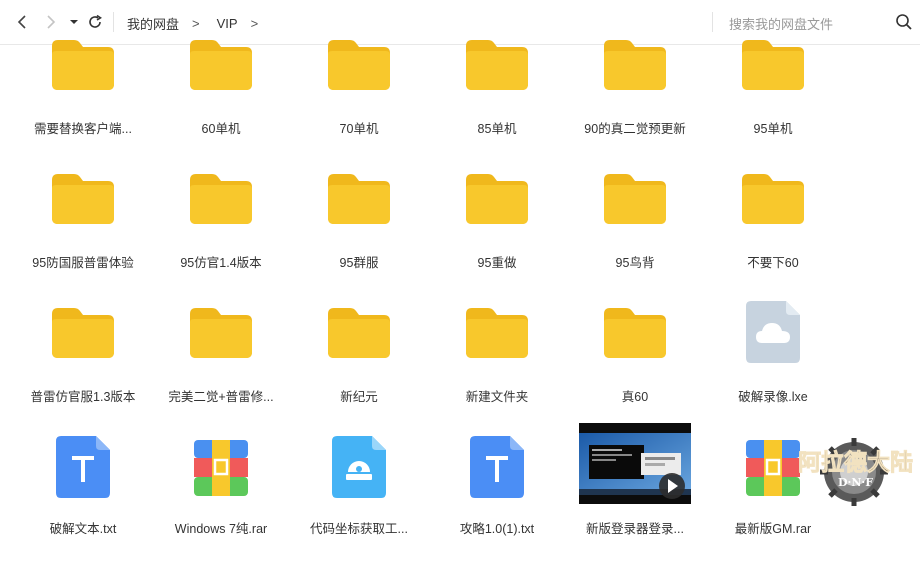  I want to click on file-name: 95群服, so click(359, 263).